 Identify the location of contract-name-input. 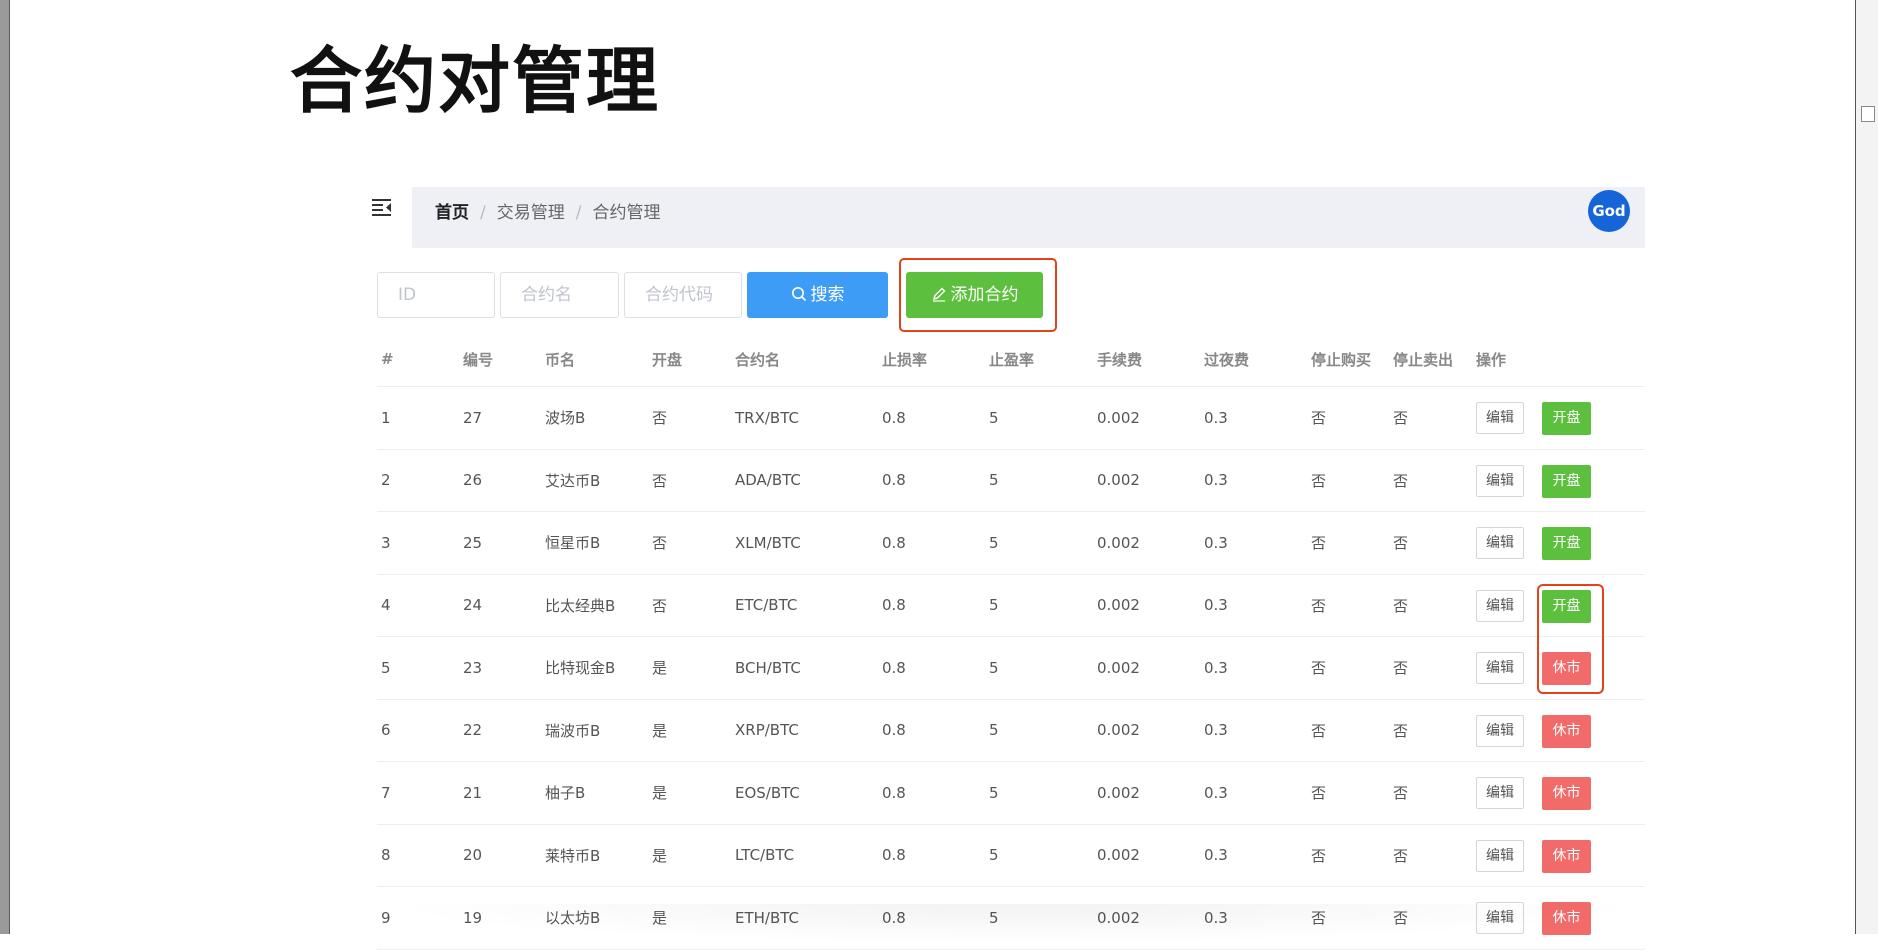
(559, 295).